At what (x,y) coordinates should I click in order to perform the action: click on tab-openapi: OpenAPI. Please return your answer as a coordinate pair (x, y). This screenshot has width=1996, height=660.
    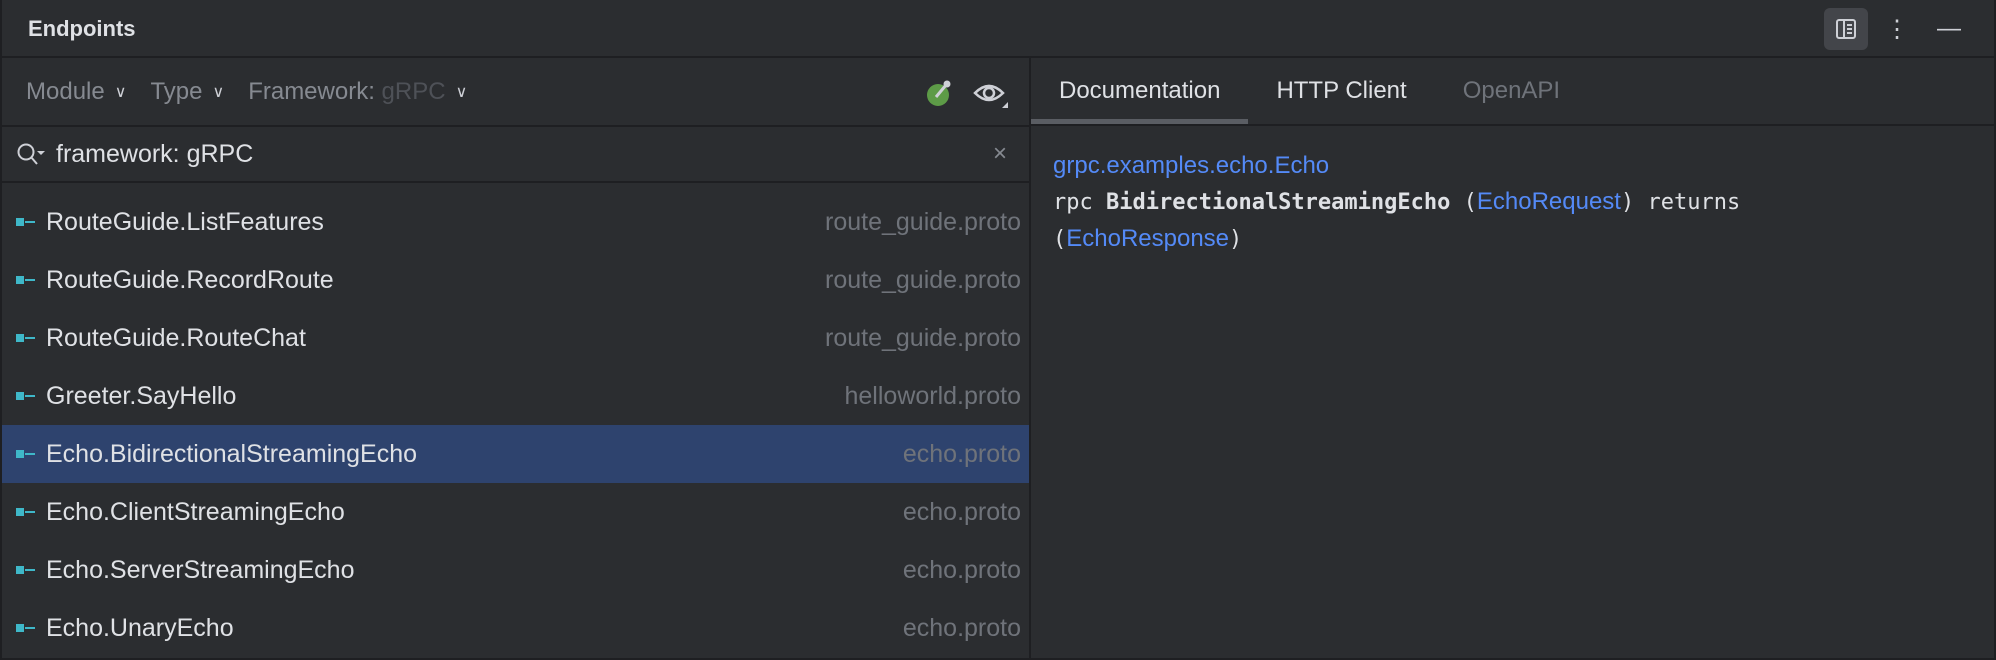
    Looking at the image, I should click on (1511, 91).